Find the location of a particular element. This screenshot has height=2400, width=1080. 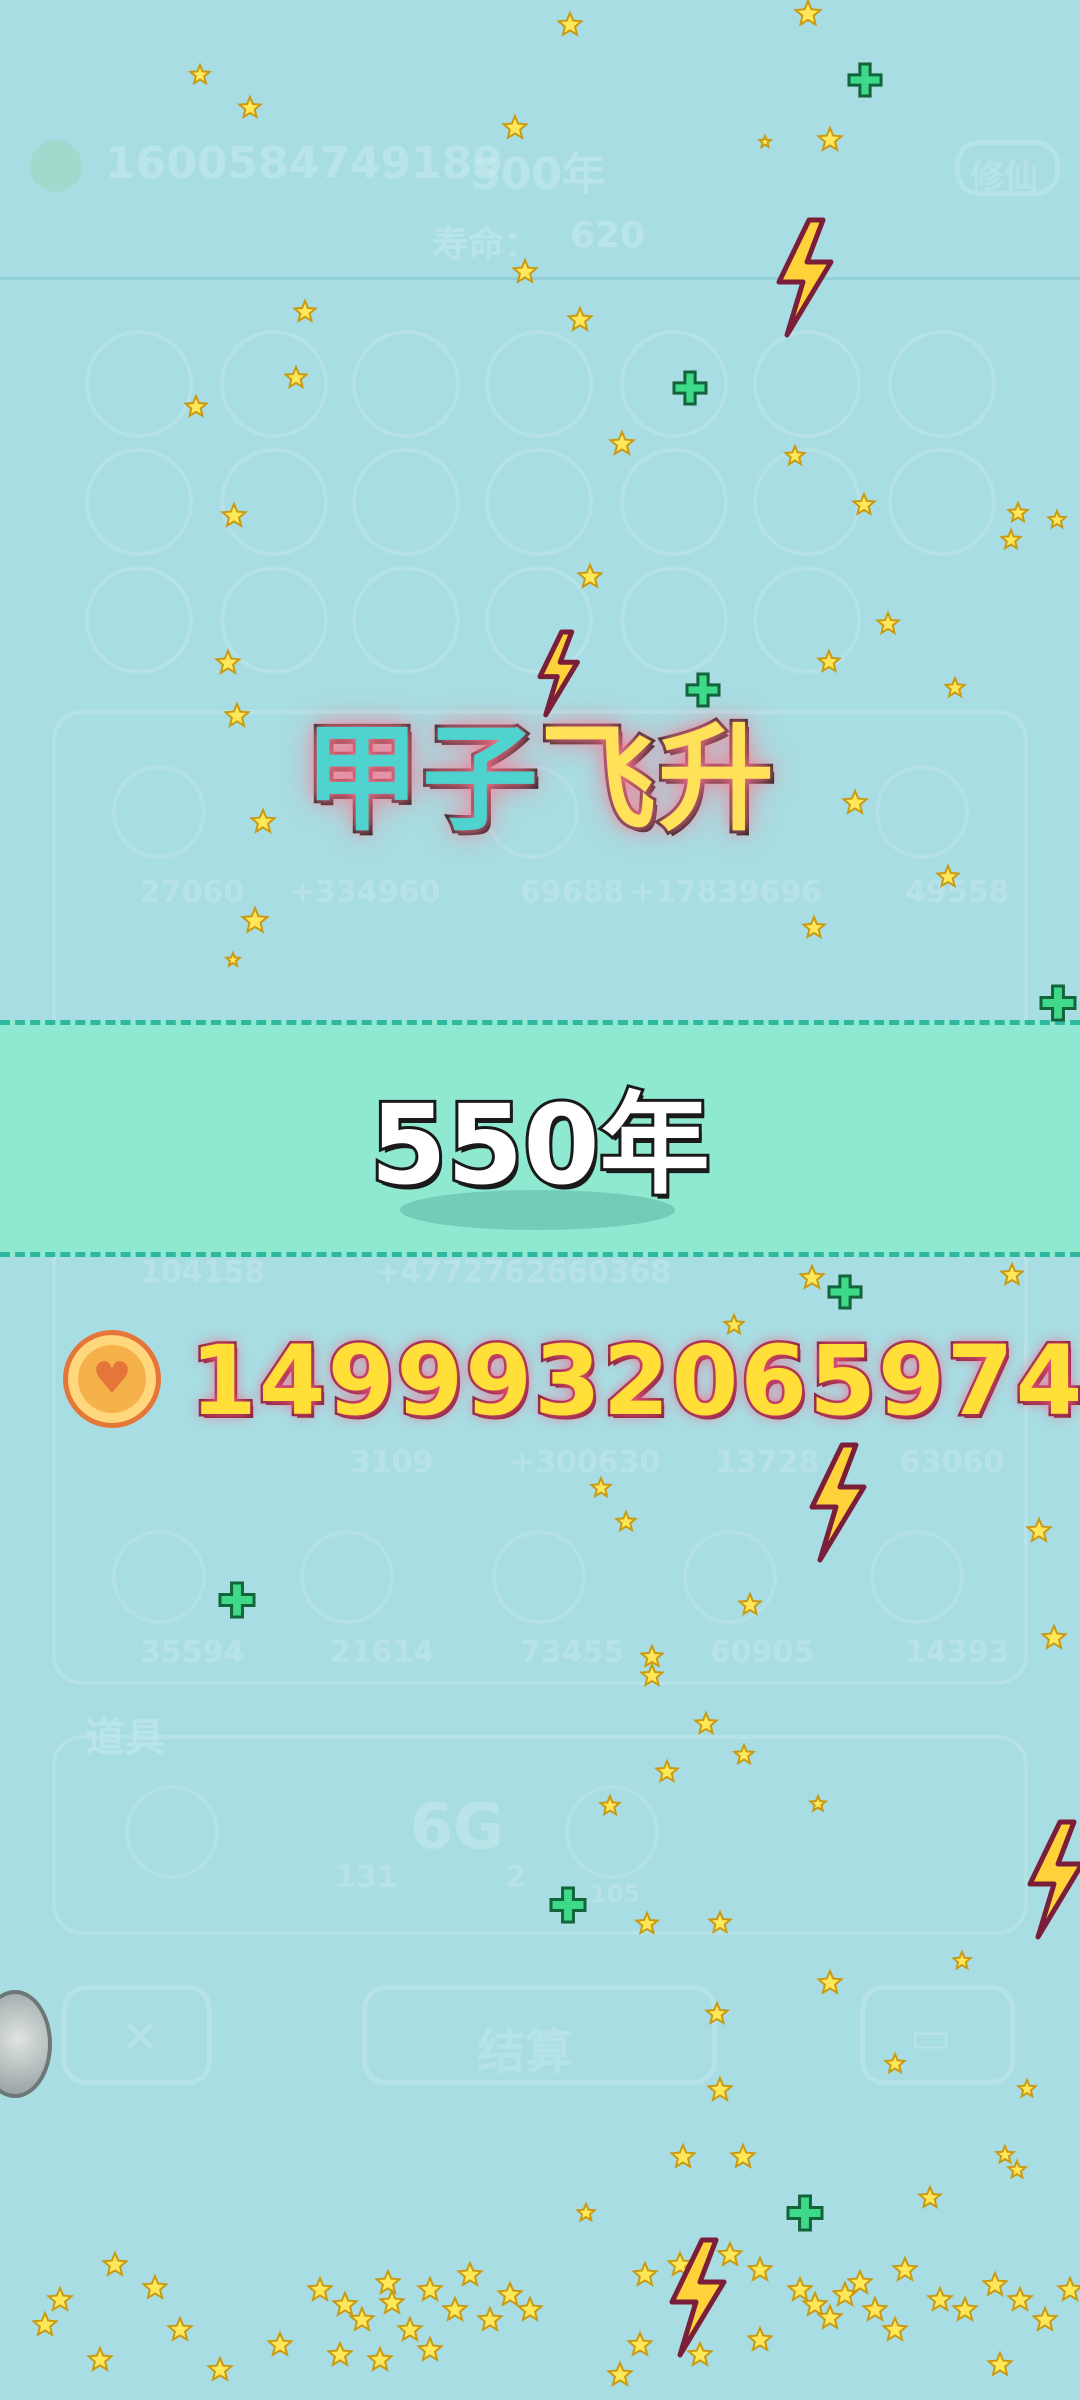

bg-number: 27060 is located at coordinates (192, 892).